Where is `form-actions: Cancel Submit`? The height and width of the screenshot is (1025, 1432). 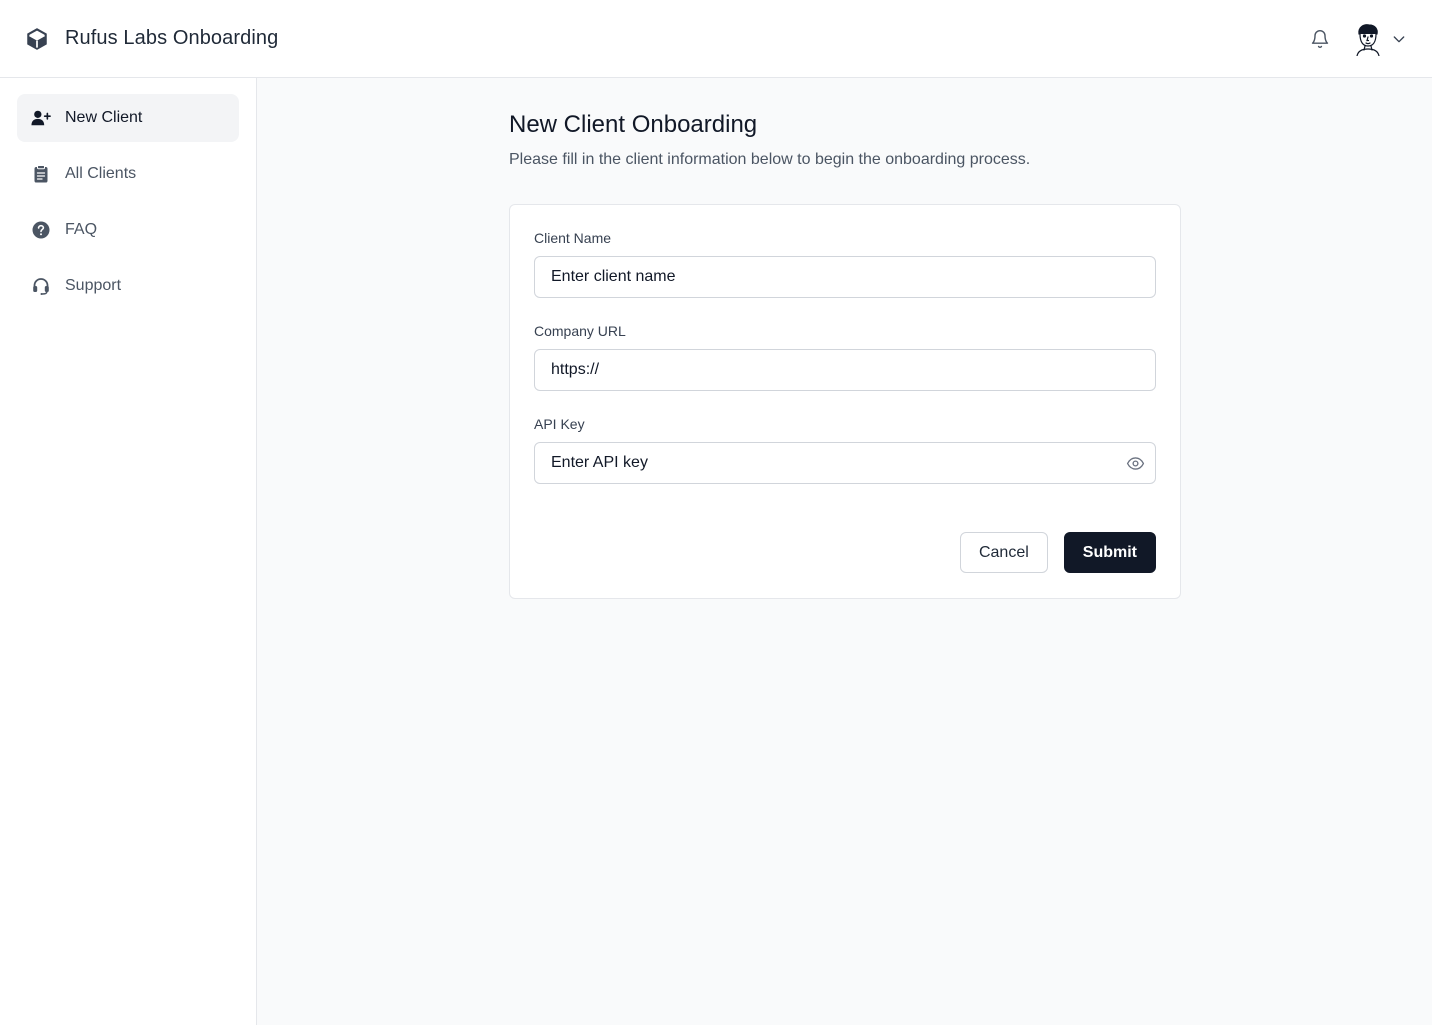 form-actions: Cancel Submit is located at coordinates (845, 552).